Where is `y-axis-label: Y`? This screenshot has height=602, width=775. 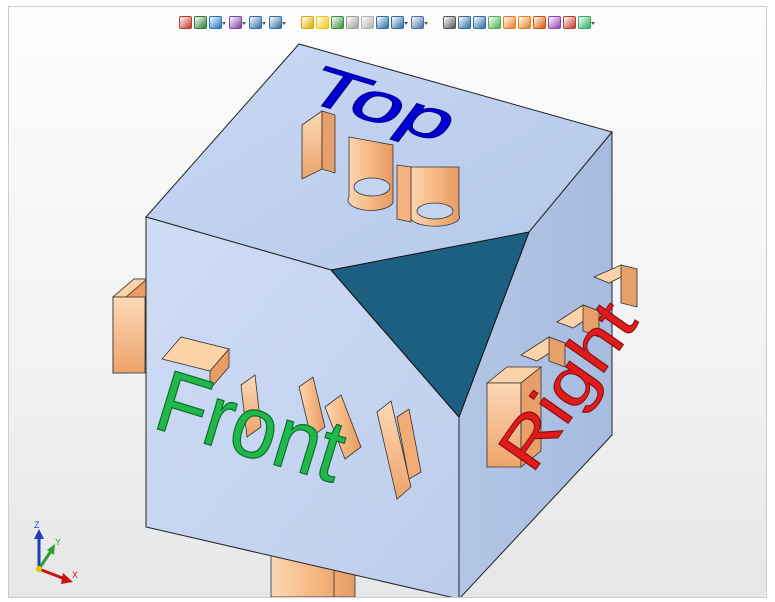 y-axis-label: Y is located at coordinates (58, 542).